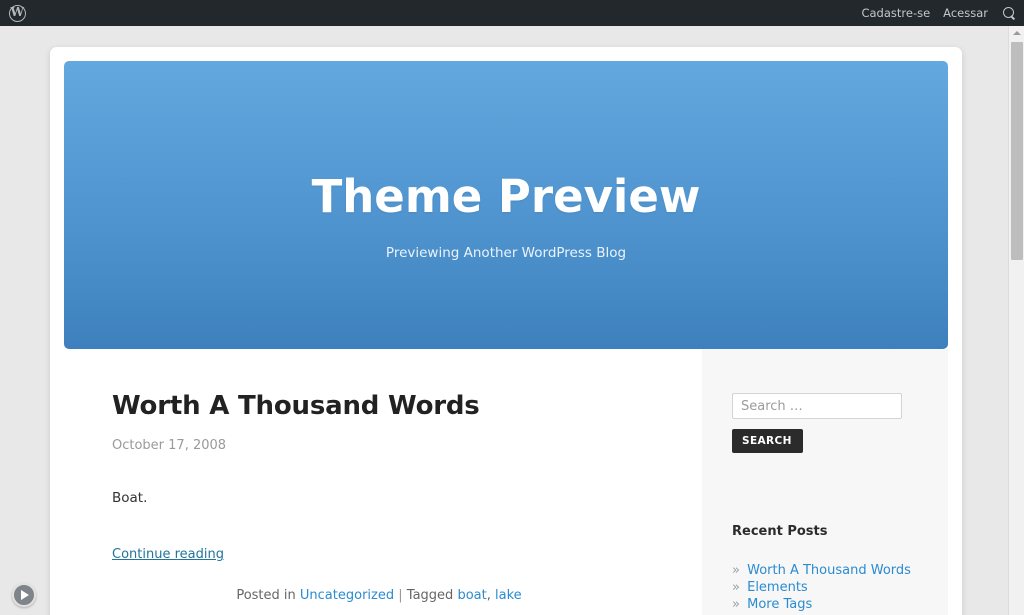 The width and height of the screenshot is (1024, 615). What do you see at coordinates (488, 596) in the screenshot?
I see `tag-comma: ,` at bounding box center [488, 596].